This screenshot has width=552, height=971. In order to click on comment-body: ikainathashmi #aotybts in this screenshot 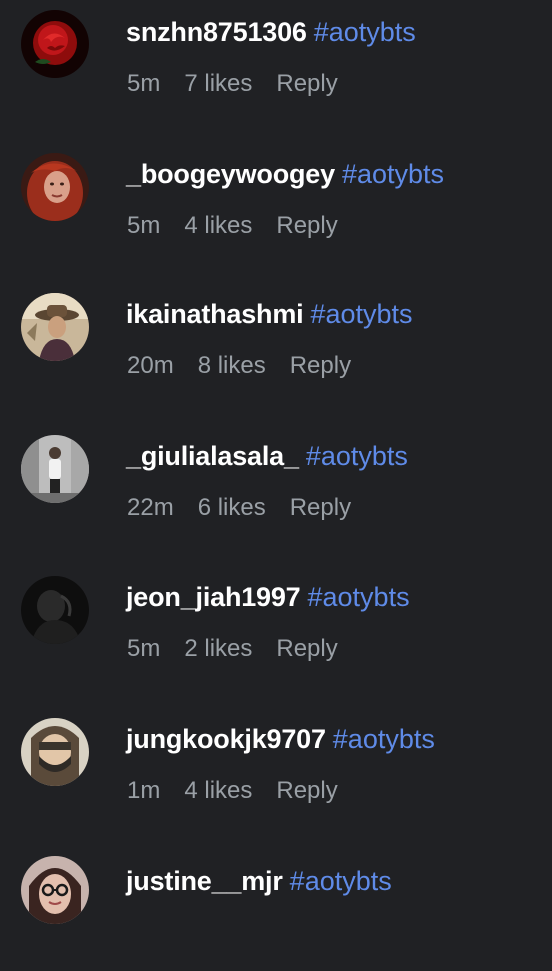, I will do `click(269, 314)`.